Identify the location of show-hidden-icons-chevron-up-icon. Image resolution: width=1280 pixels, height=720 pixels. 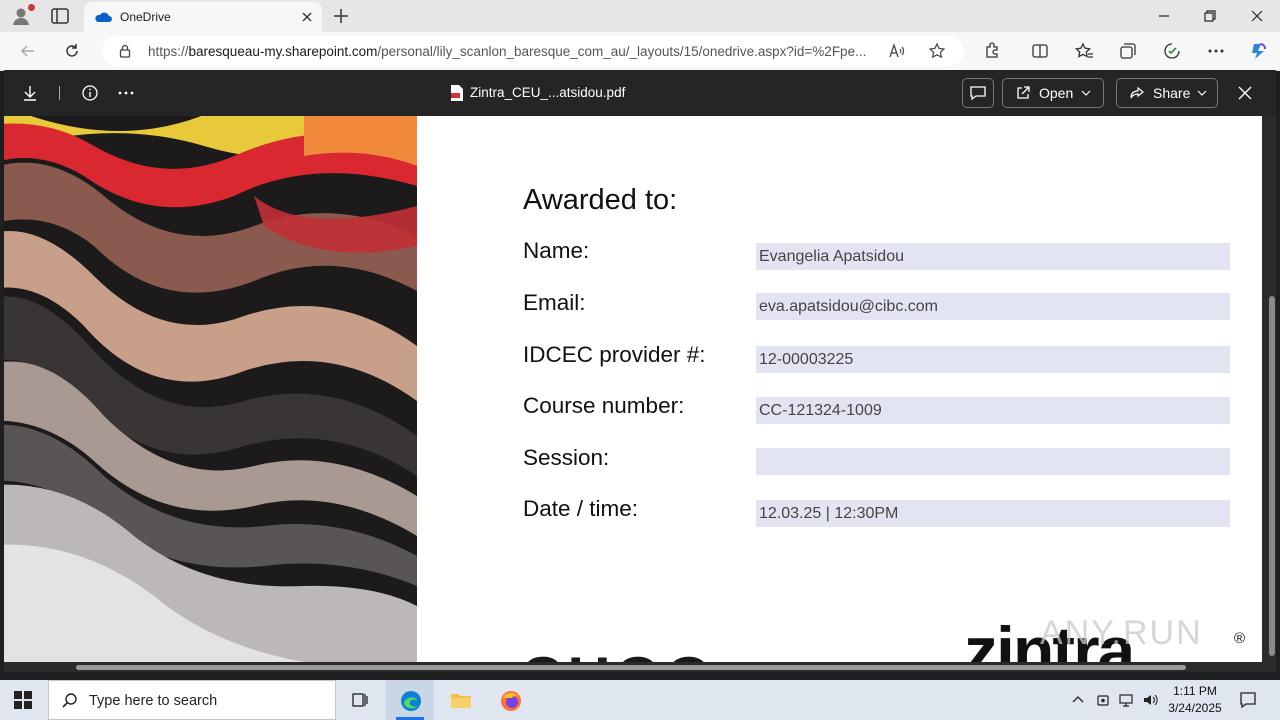
(1078, 700).